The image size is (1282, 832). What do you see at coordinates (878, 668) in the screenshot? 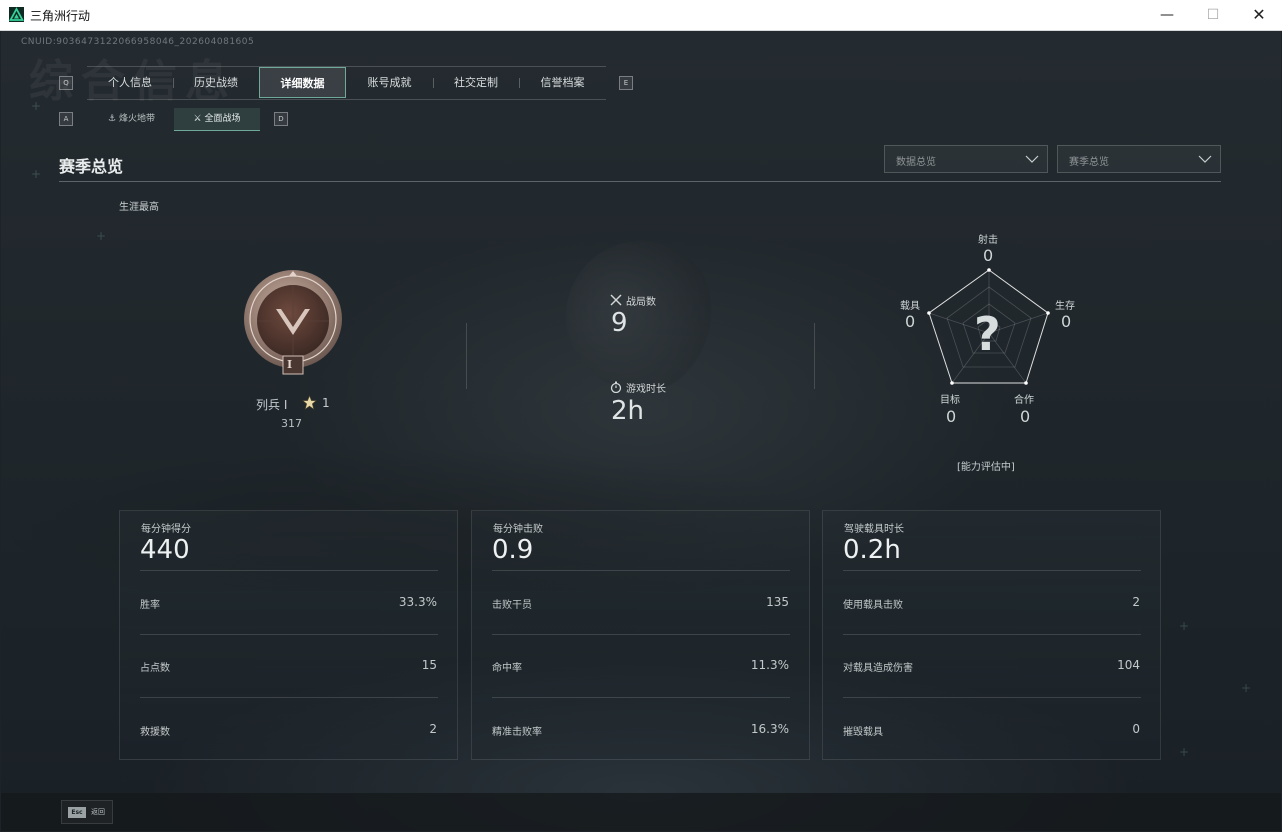
I see `card-row-label: 对载具造成伤害` at bounding box center [878, 668].